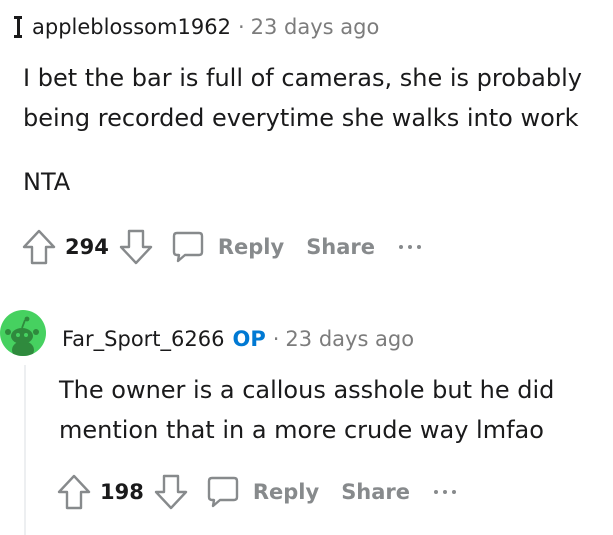 This screenshot has height=535, width=613. I want to click on op-badge: OP, so click(249, 339).